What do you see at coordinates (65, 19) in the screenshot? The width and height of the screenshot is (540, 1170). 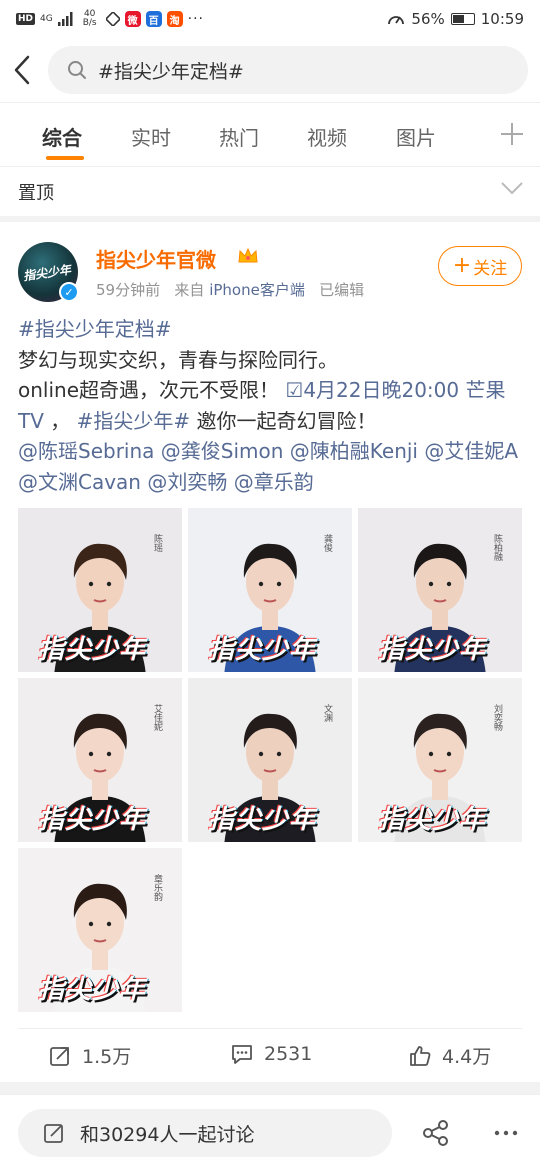 I see `signal-icon` at bounding box center [65, 19].